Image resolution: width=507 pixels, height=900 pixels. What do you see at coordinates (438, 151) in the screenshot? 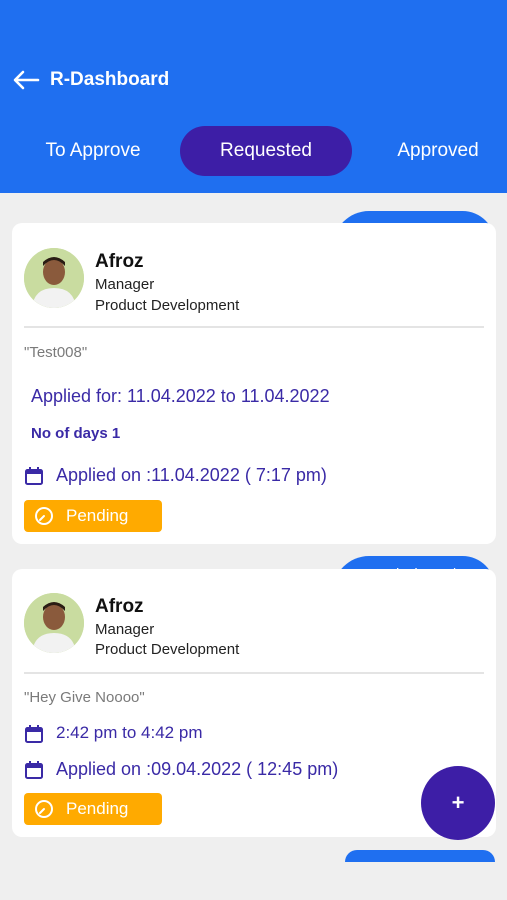
I see `tab-approved: Approved` at bounding box center [438, 151].